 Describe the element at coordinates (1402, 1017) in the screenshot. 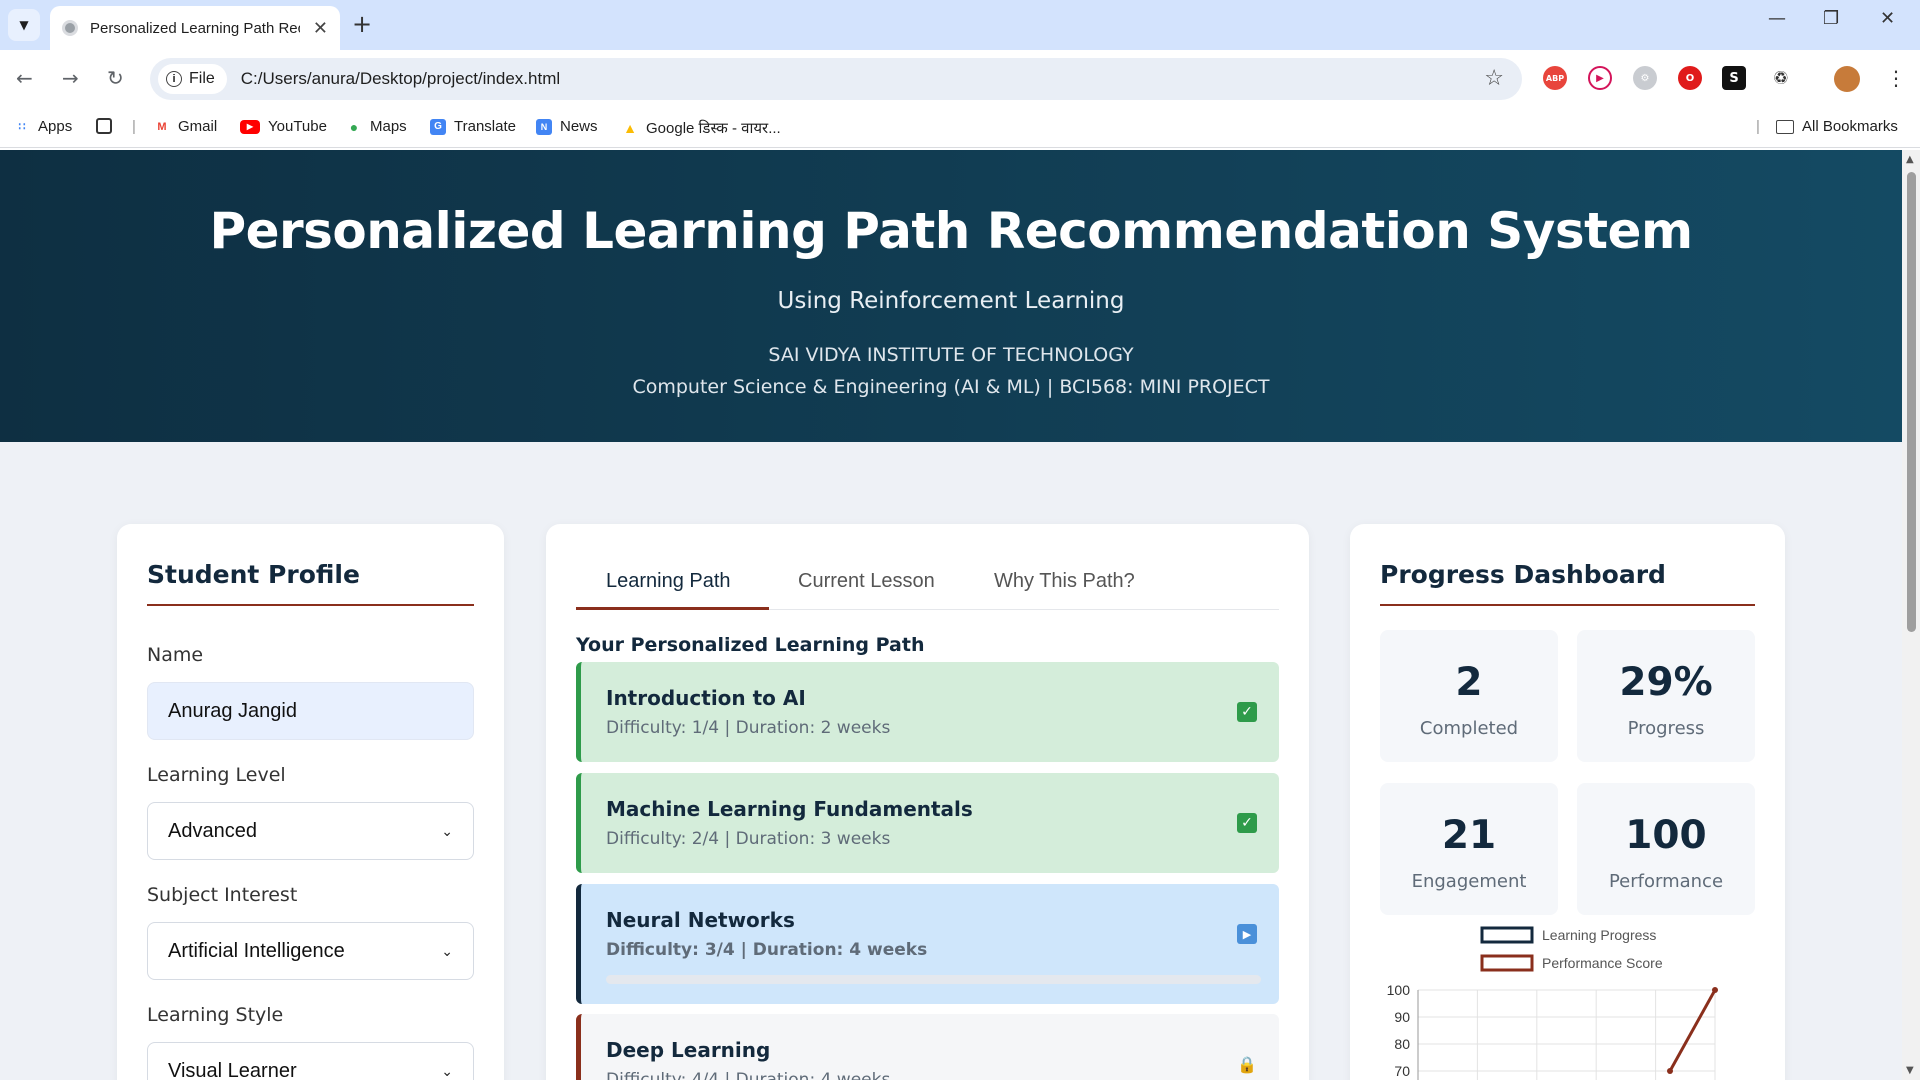

I see `y-tick-label: 90` at that location.